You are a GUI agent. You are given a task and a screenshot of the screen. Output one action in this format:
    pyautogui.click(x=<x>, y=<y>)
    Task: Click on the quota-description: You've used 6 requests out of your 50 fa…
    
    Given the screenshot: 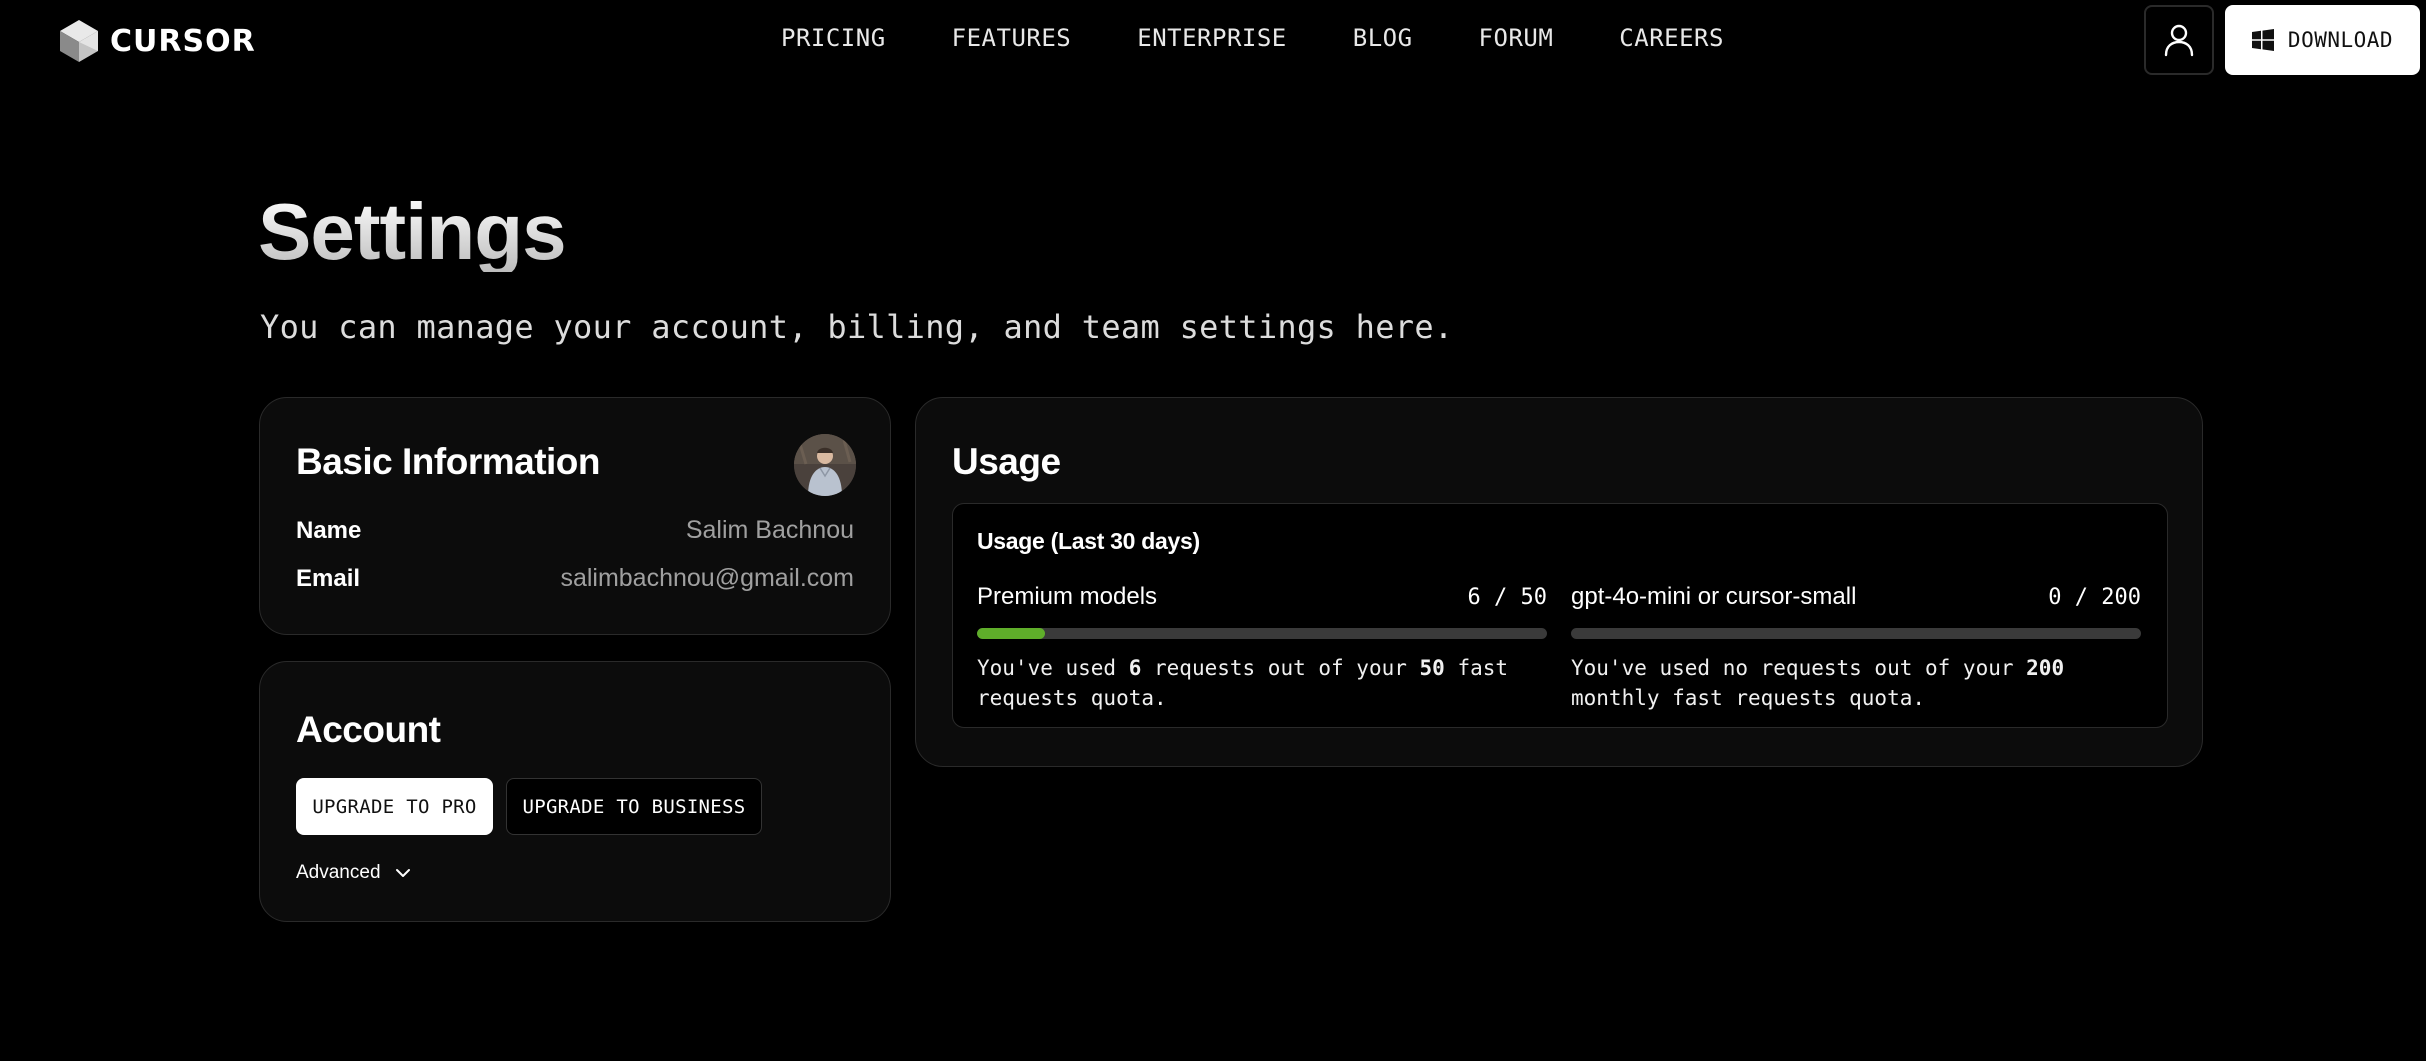 What is the action you would take?
    pyautogui.click(x=1243, y=683)
    